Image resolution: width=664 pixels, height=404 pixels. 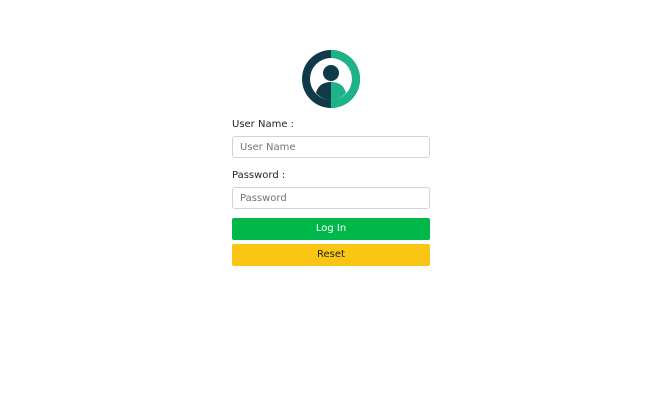 I want to click on username-label: User Name :, so click(x=263, y=124).